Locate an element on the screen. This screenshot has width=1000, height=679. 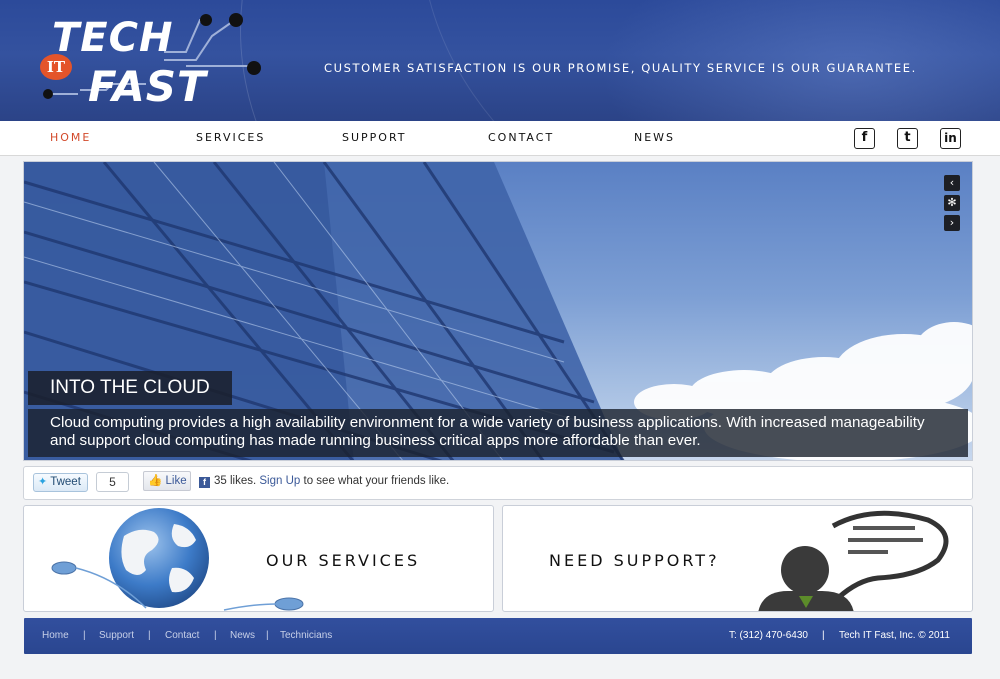
site-logo: TECH IT FAST is located at coordinates (156, 62).